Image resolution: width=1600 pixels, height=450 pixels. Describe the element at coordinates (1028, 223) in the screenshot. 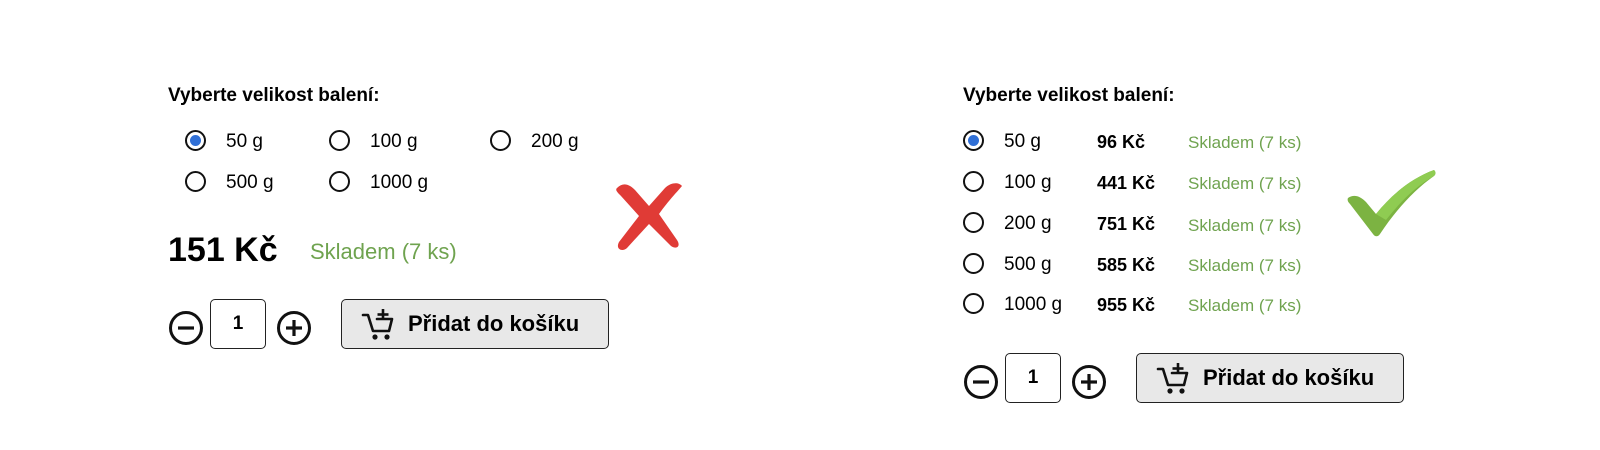

I see `right-option-label: 200 g` at that location.